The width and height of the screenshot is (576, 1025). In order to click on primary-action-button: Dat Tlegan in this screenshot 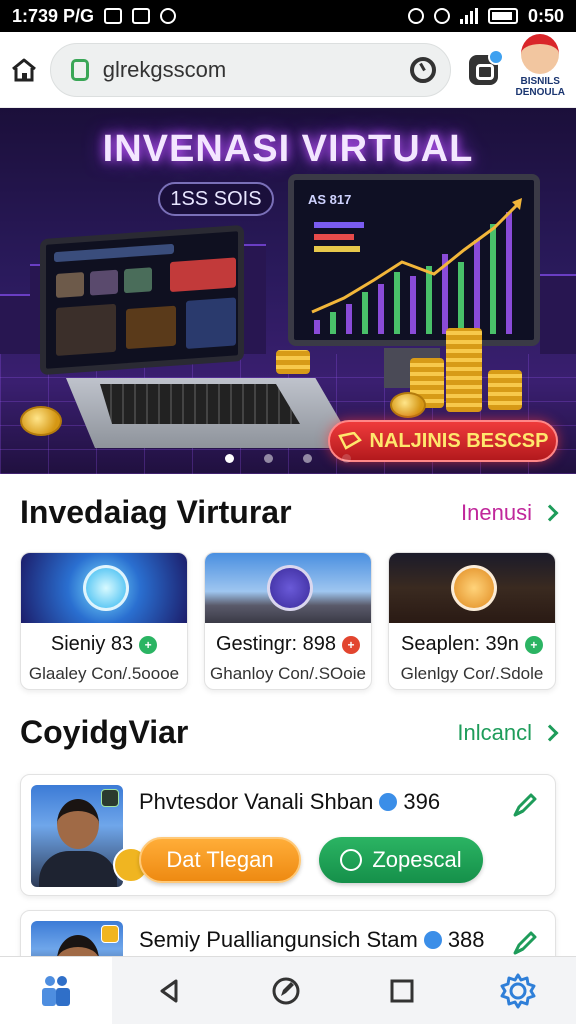, I will do `click(220, 860)`.